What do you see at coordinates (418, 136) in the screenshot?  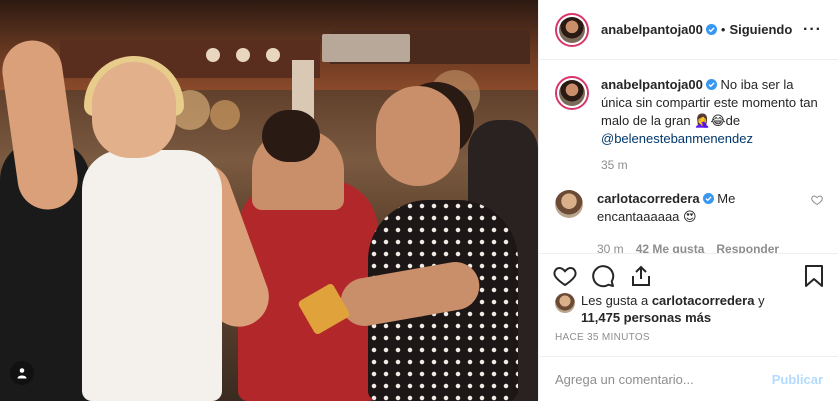 I see `photo-woman-face` at bounding box center [418, 136].